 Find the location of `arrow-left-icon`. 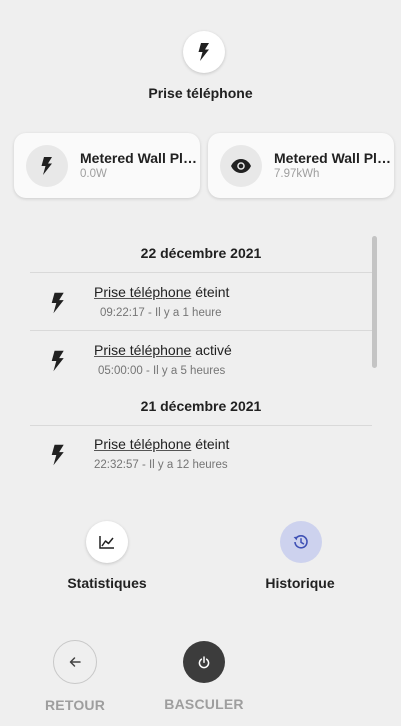

arrow-left-icon is located at coordinates (75, 662).